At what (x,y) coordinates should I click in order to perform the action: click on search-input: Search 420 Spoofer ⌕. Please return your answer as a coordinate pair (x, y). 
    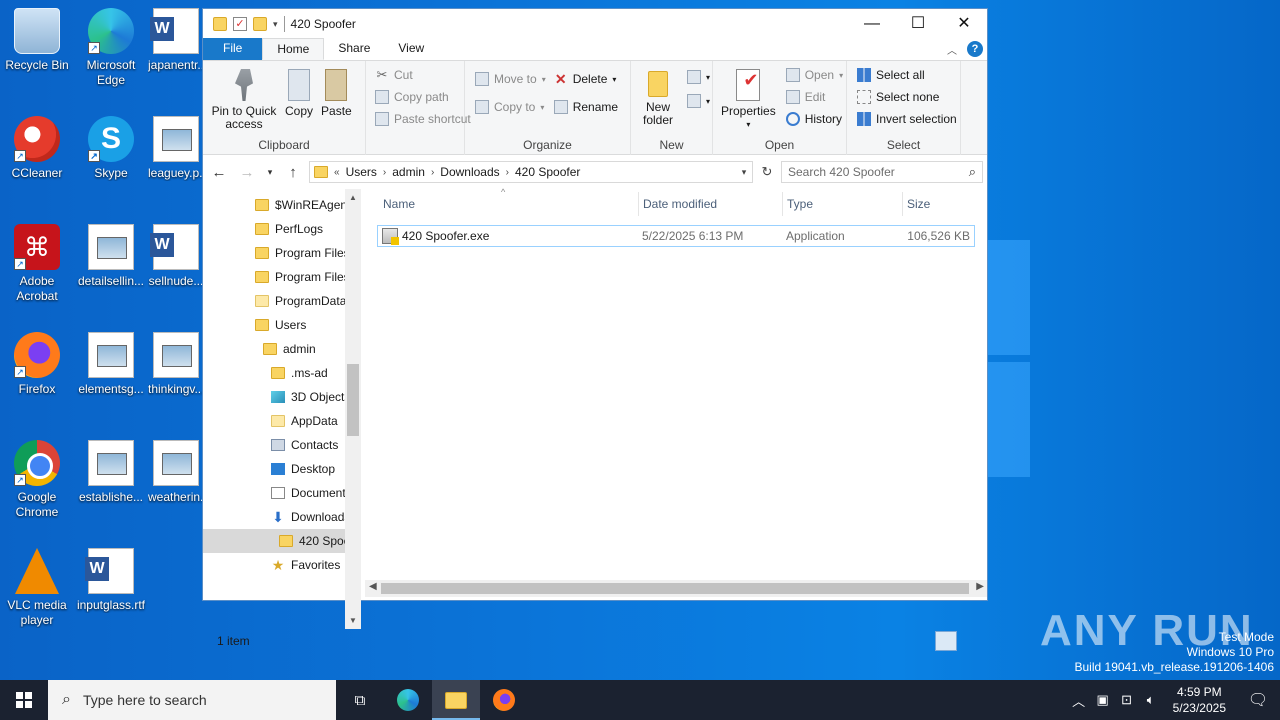
    Looking at the image, I should click on (882, 172).